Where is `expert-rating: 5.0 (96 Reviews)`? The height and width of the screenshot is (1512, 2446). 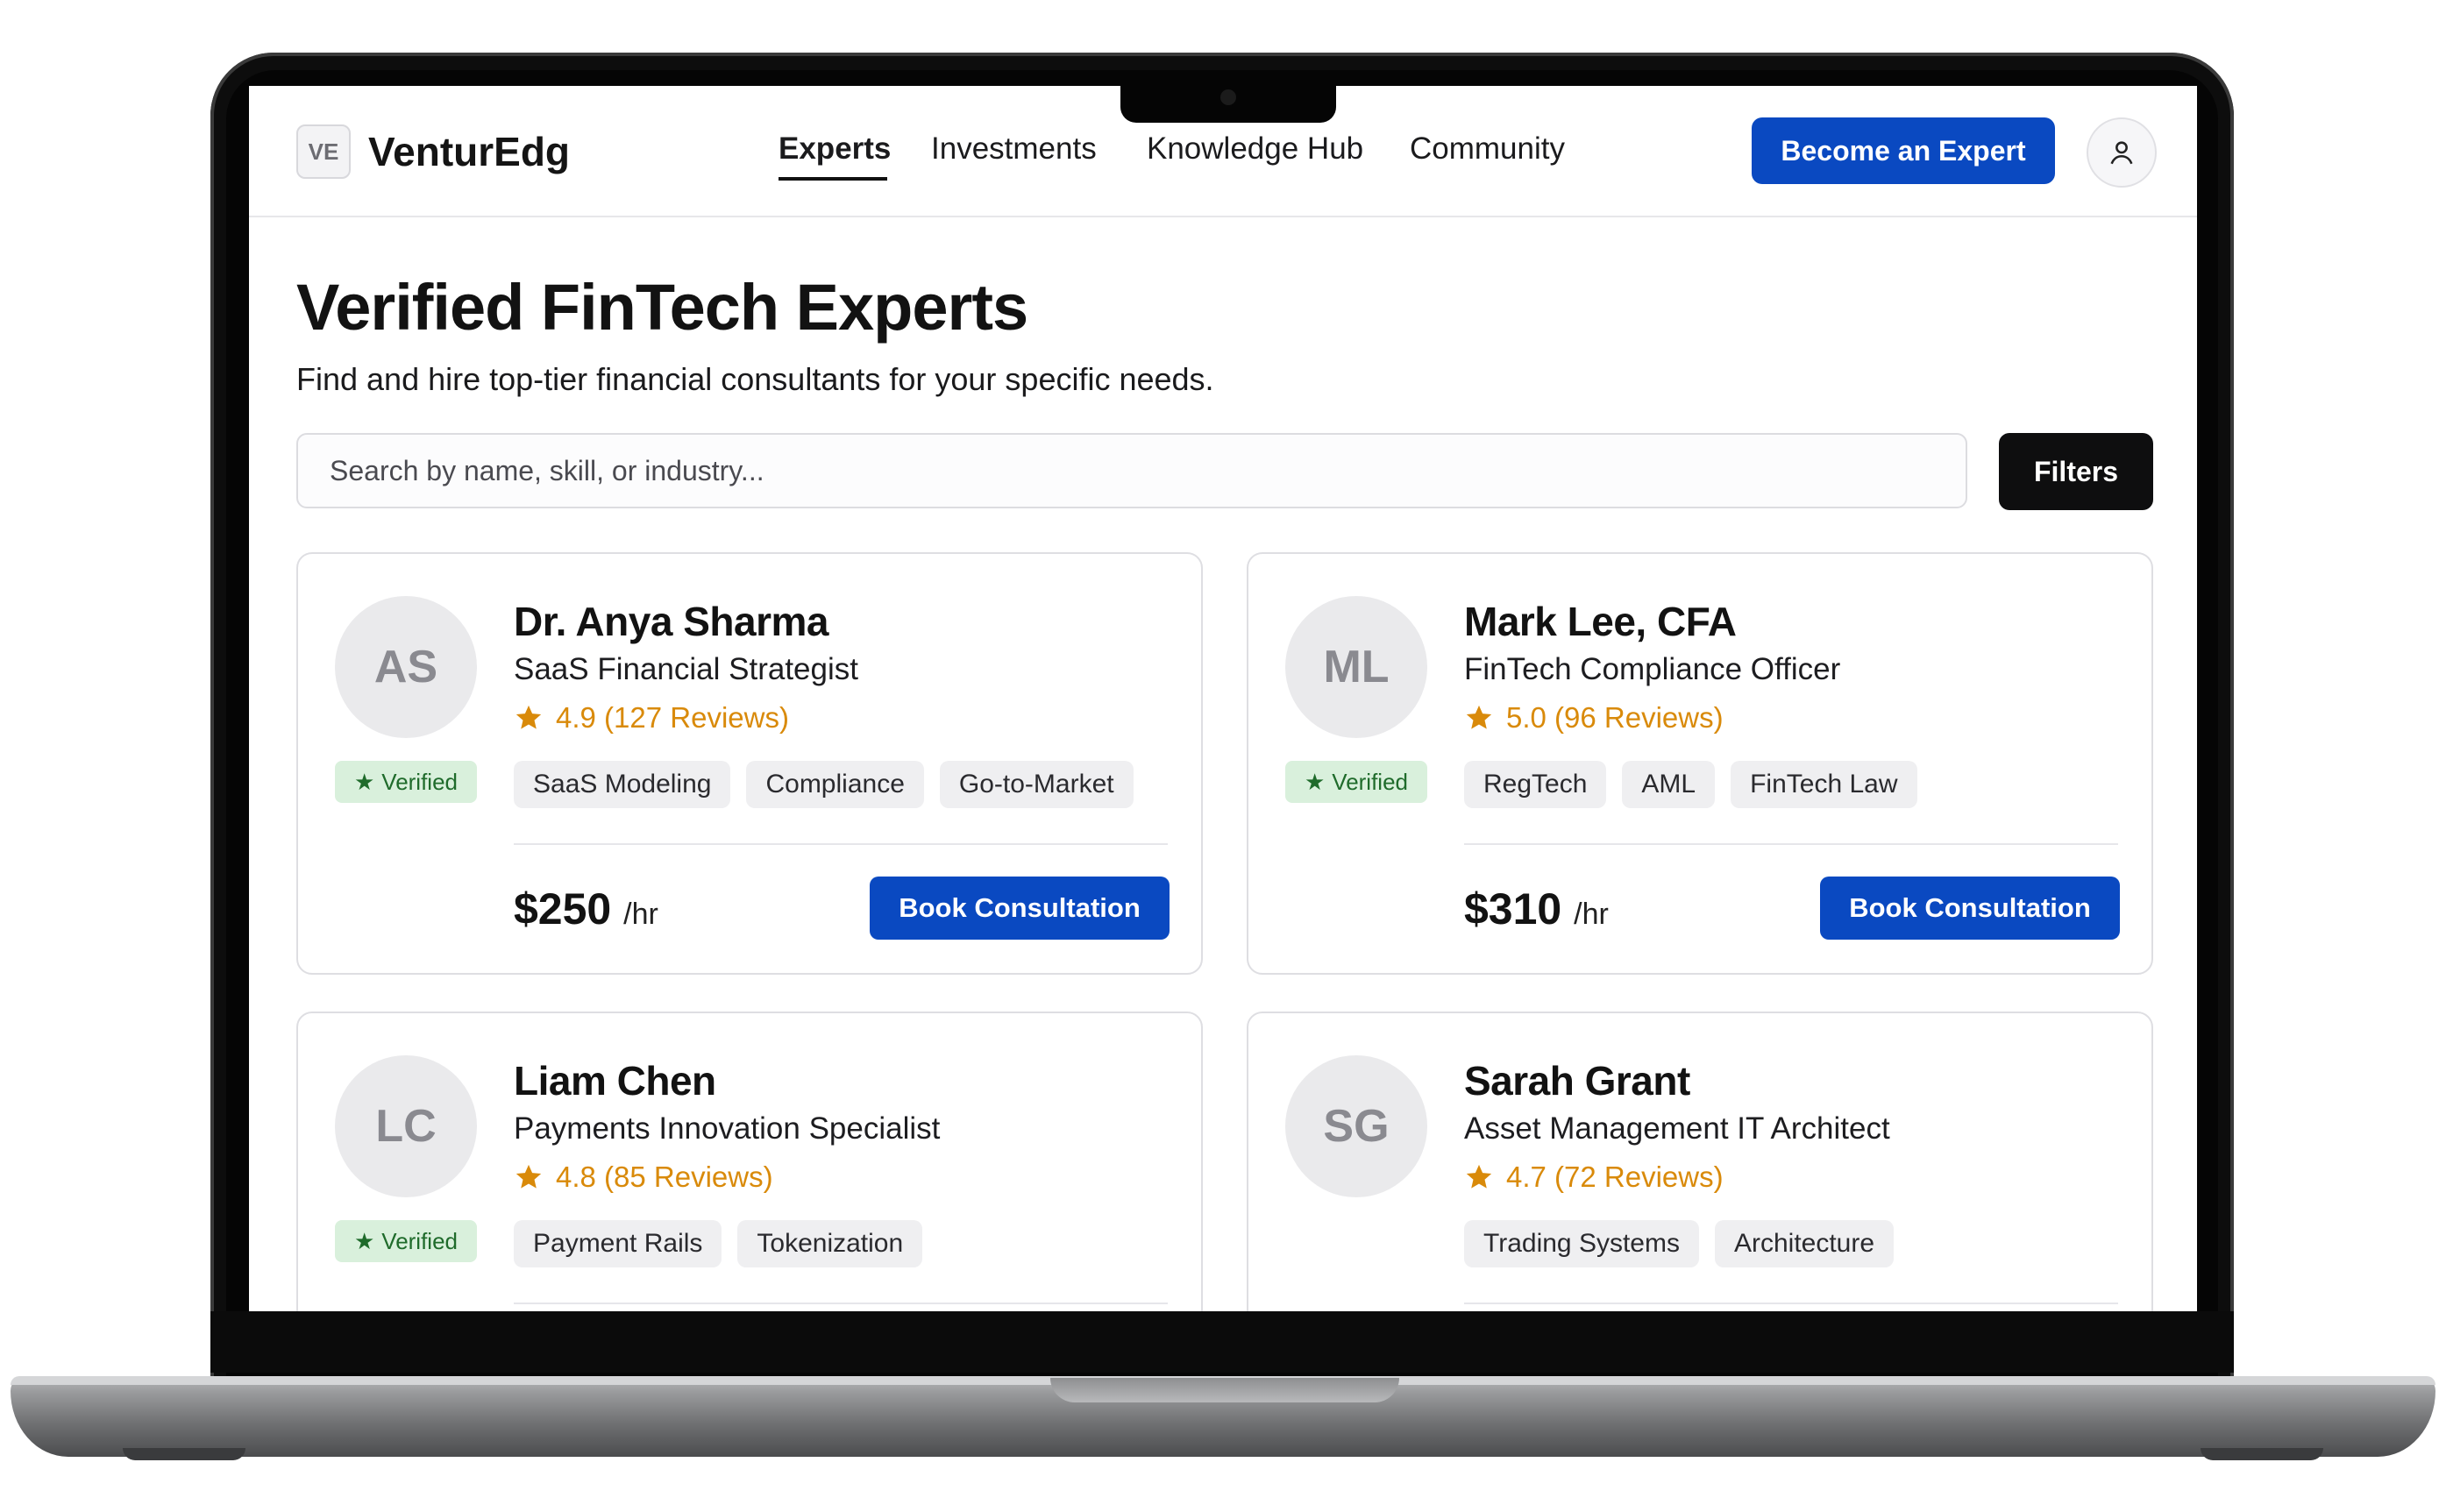 expert-rating: 5.0 (96 Reviews) is located at coordinates (1594, 718).